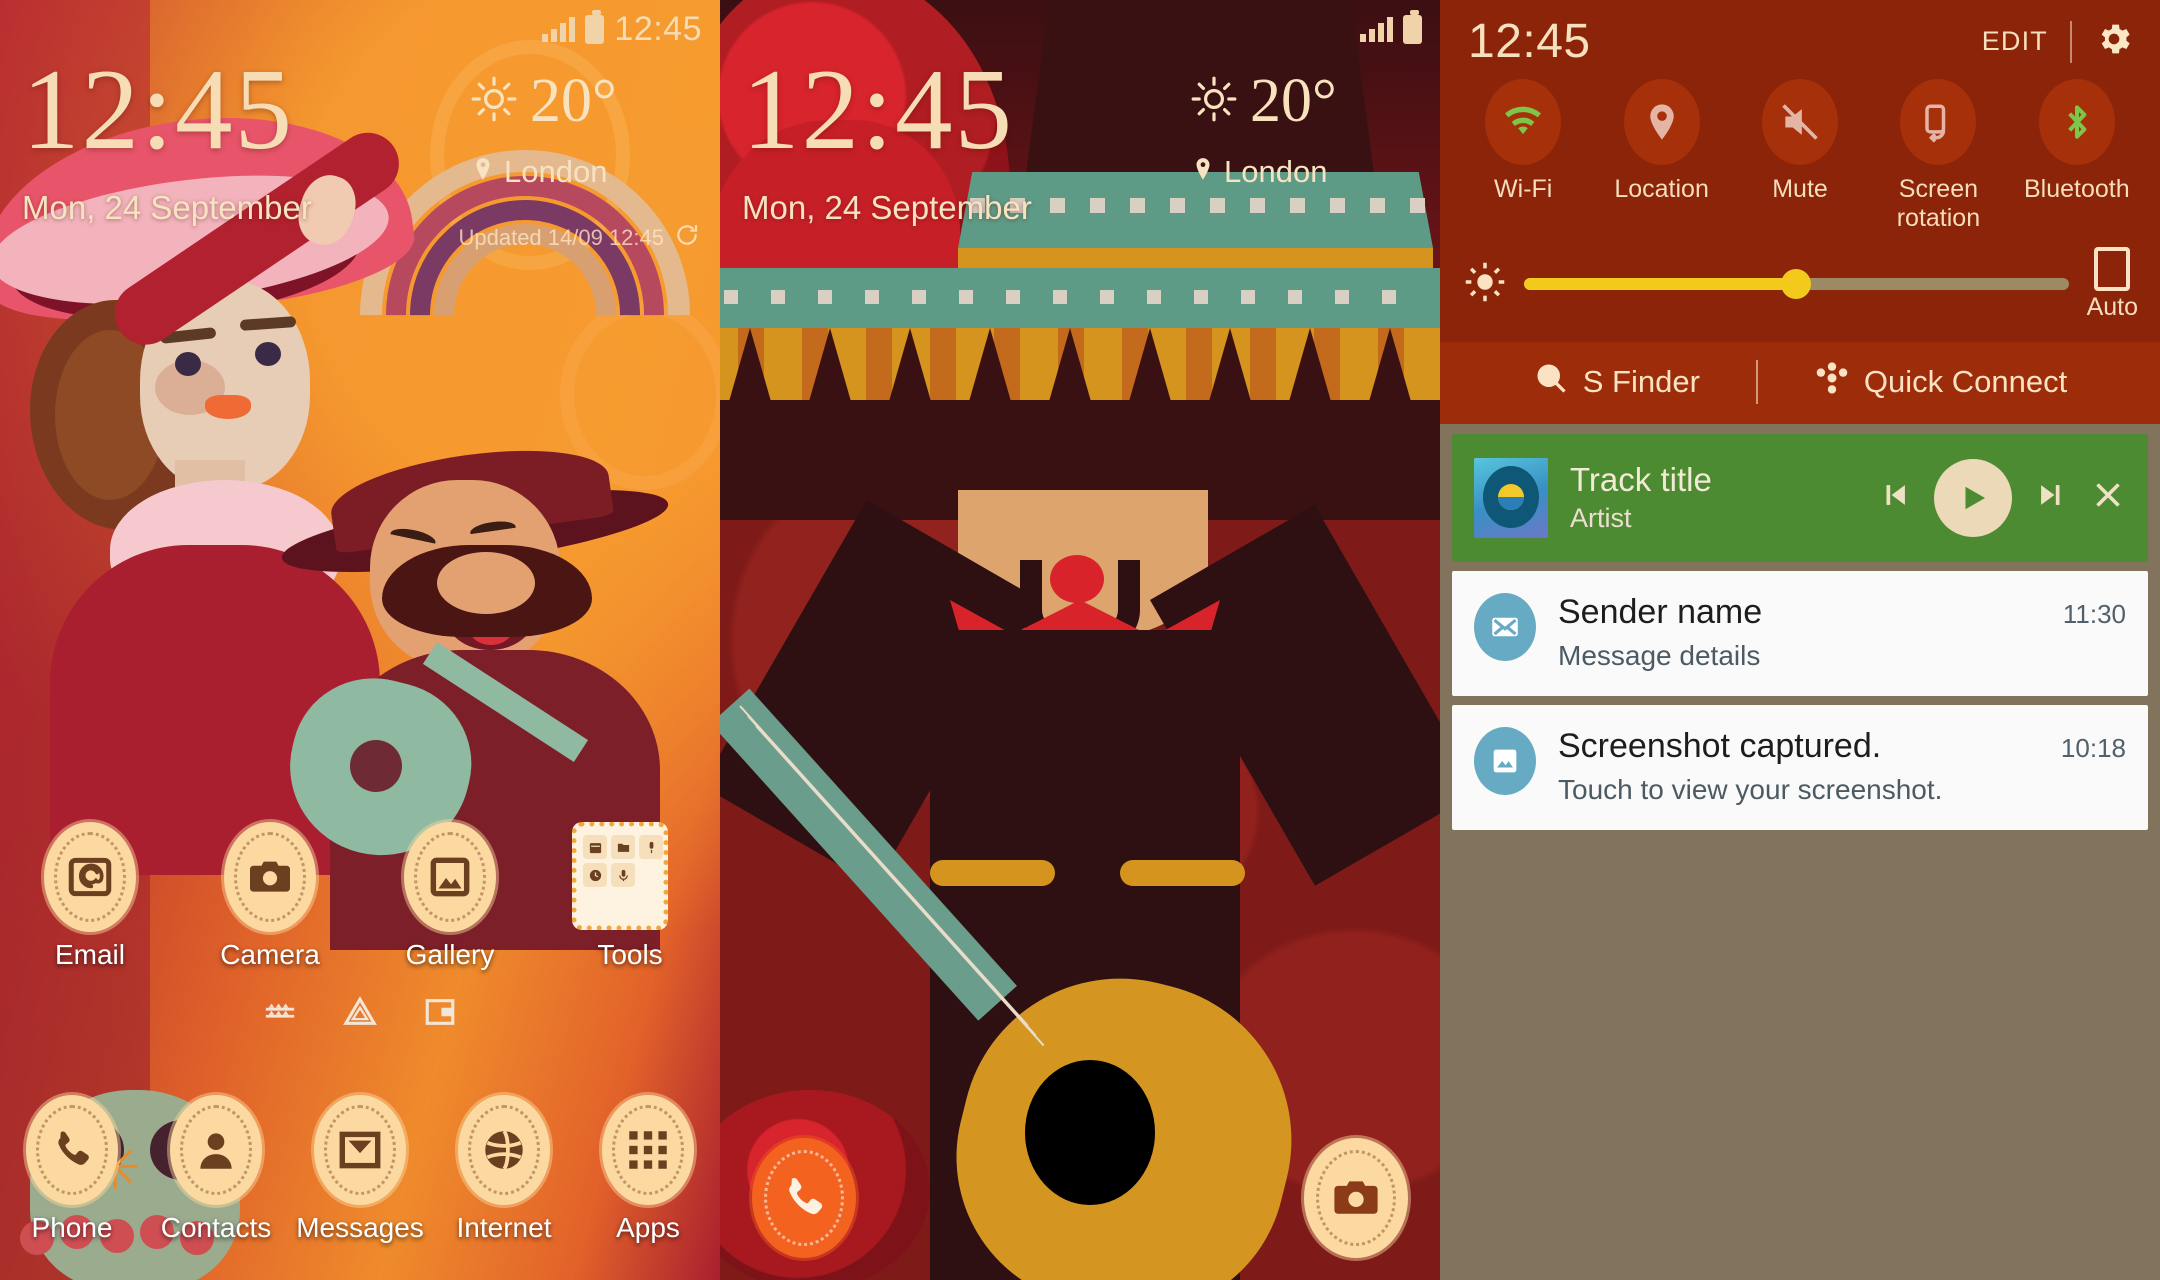  Describe the element at coordinates (579, 238) in the screenshot. I see `home-weather-updated-row: Updated 14/09 12:45` at that location.